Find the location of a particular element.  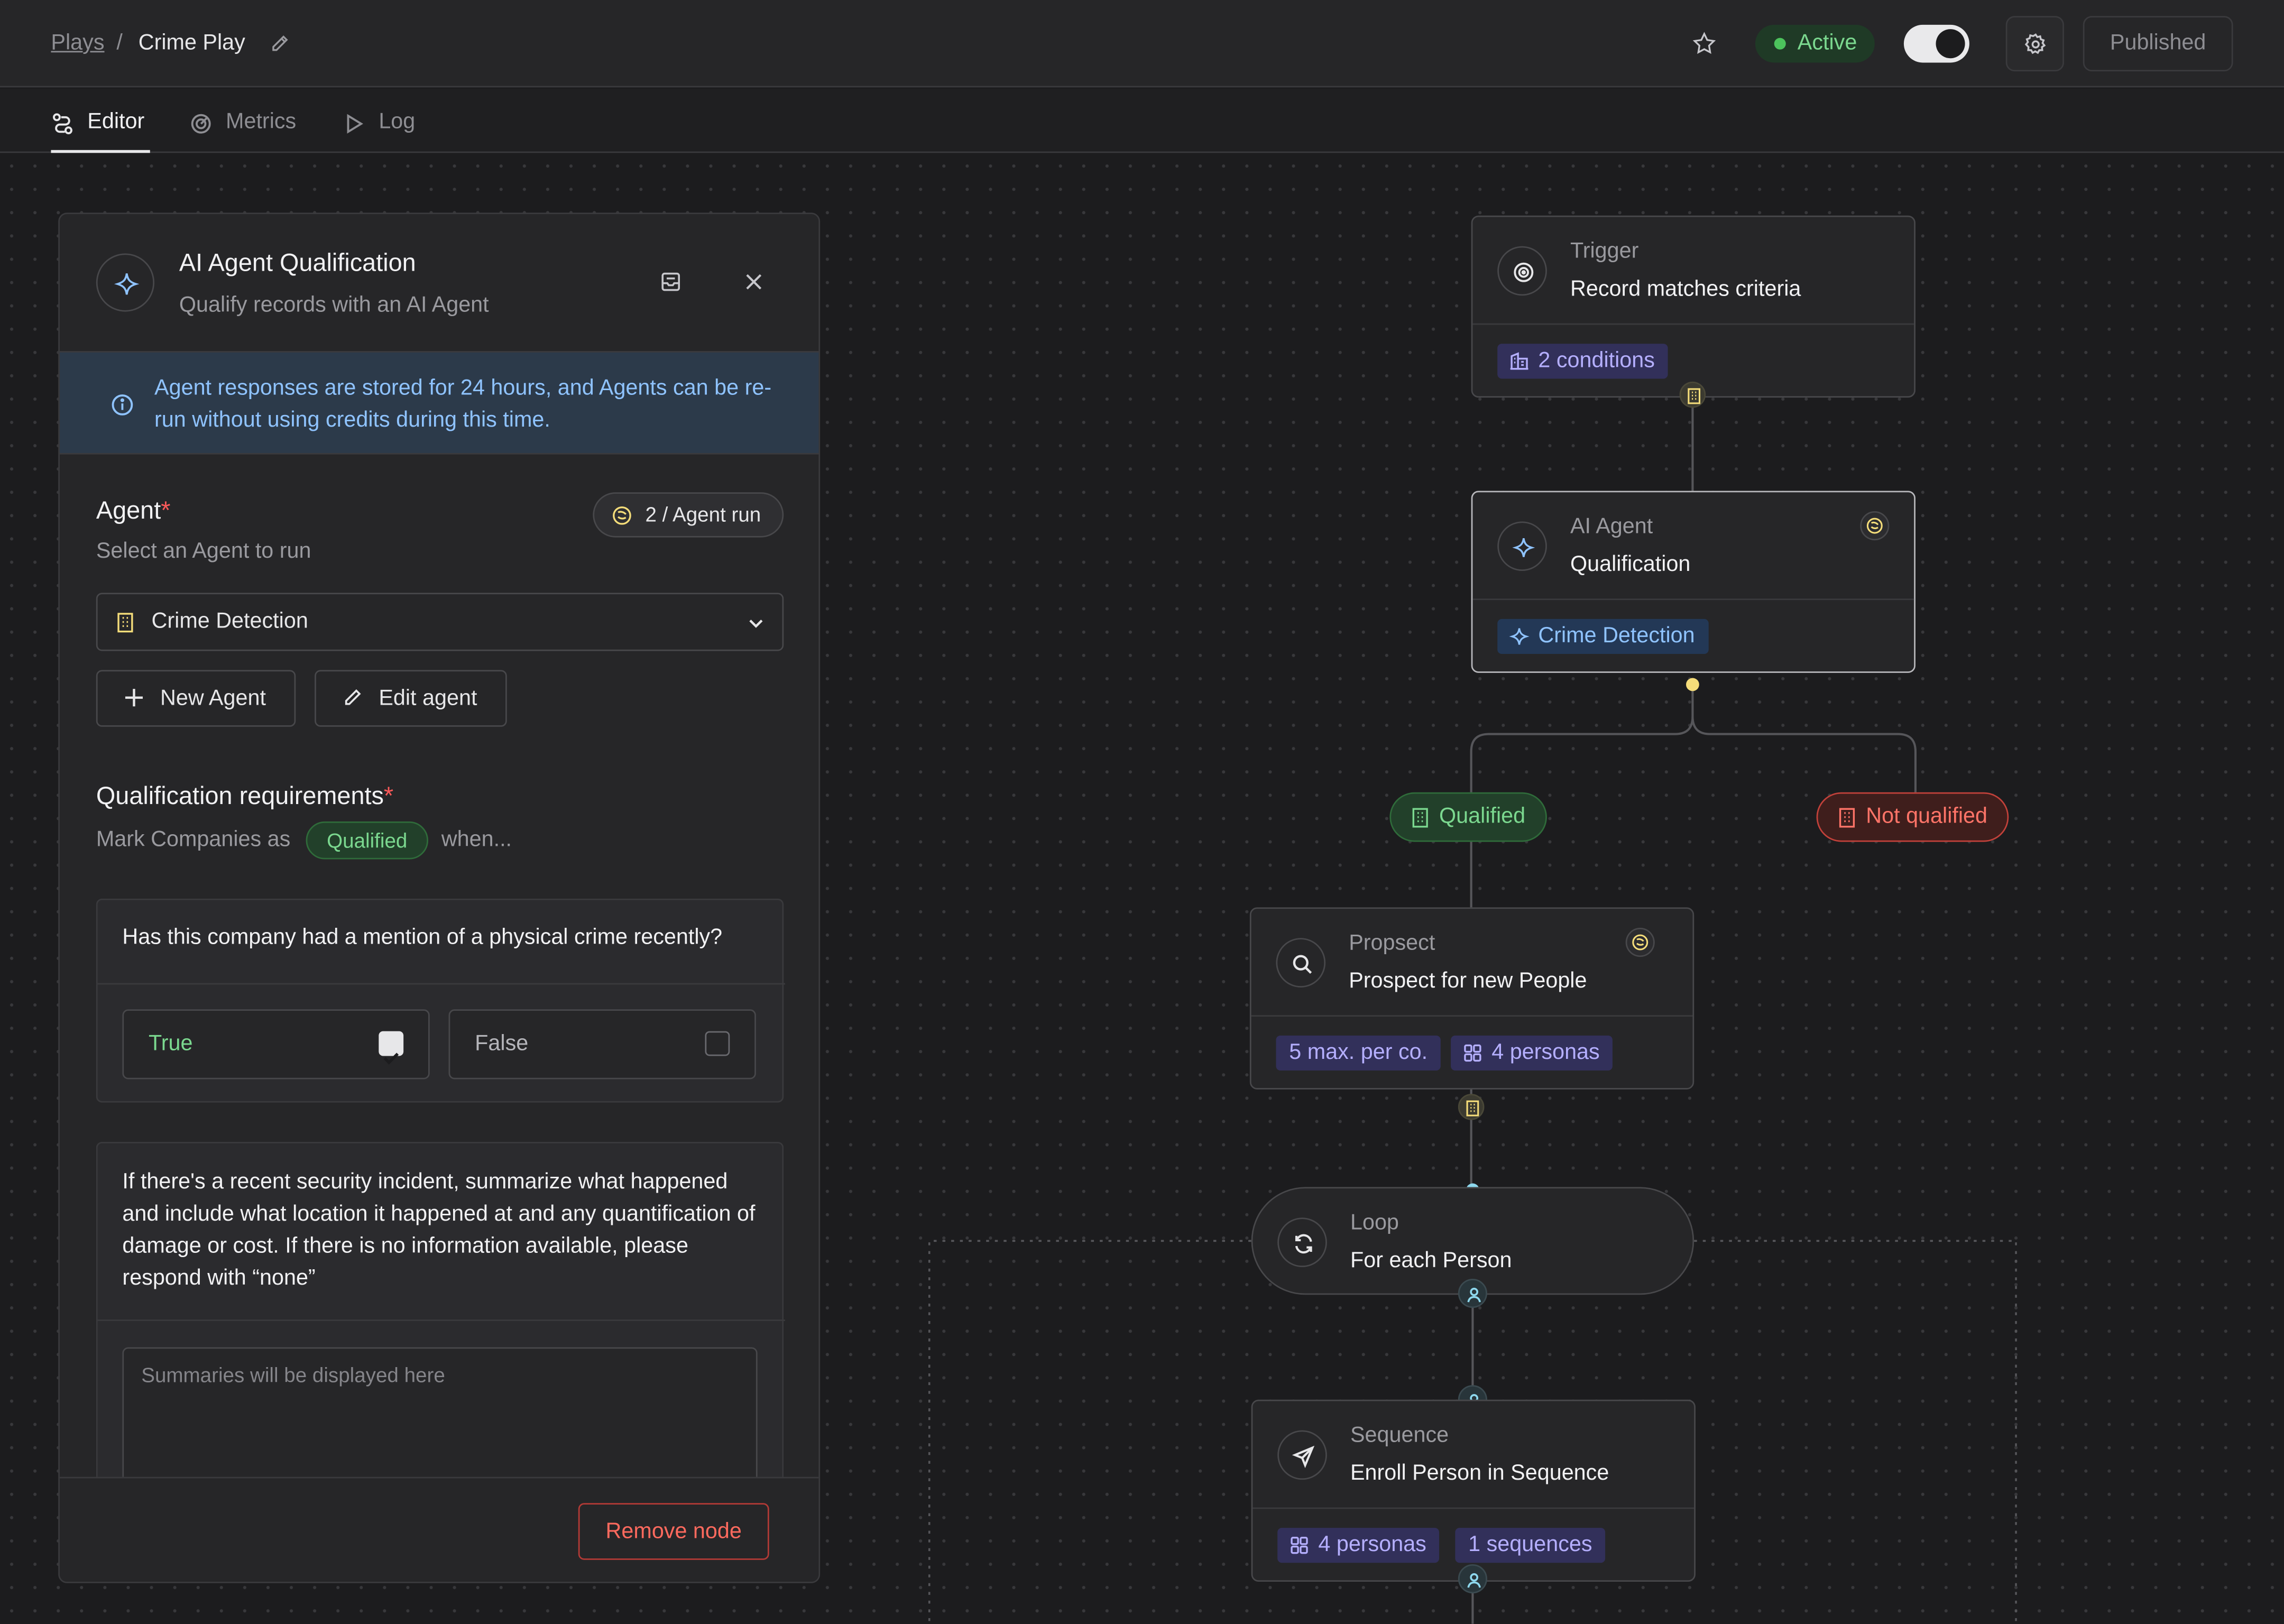

summary-output-field: Summaries will be displayed here is located at coordinates (440, 1420).